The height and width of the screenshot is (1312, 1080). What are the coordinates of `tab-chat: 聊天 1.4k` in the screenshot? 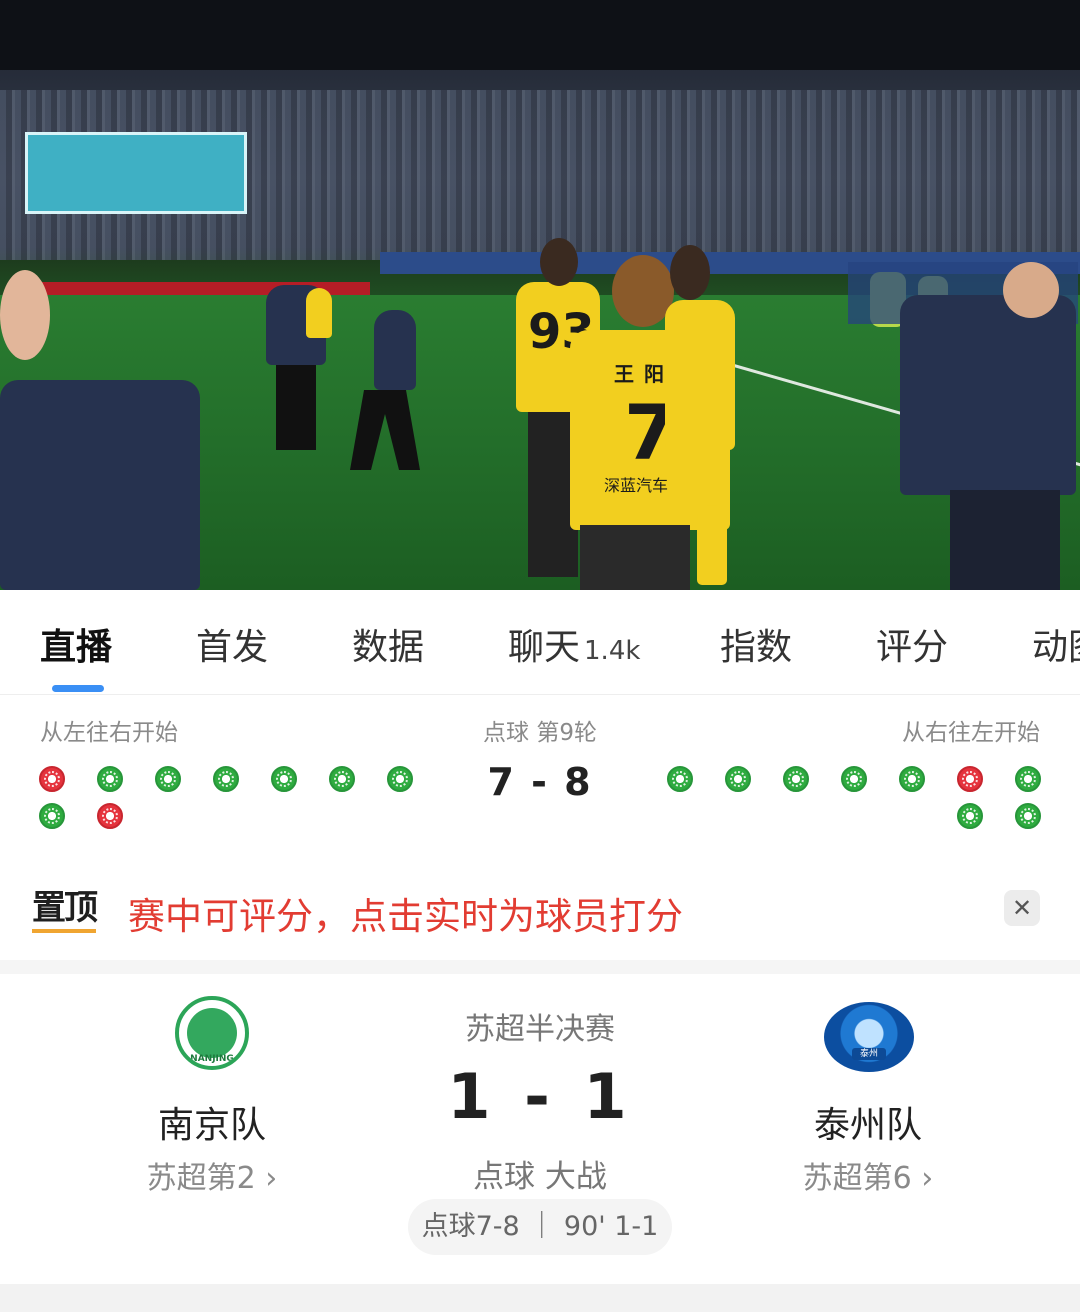 It's located at (574, 644).